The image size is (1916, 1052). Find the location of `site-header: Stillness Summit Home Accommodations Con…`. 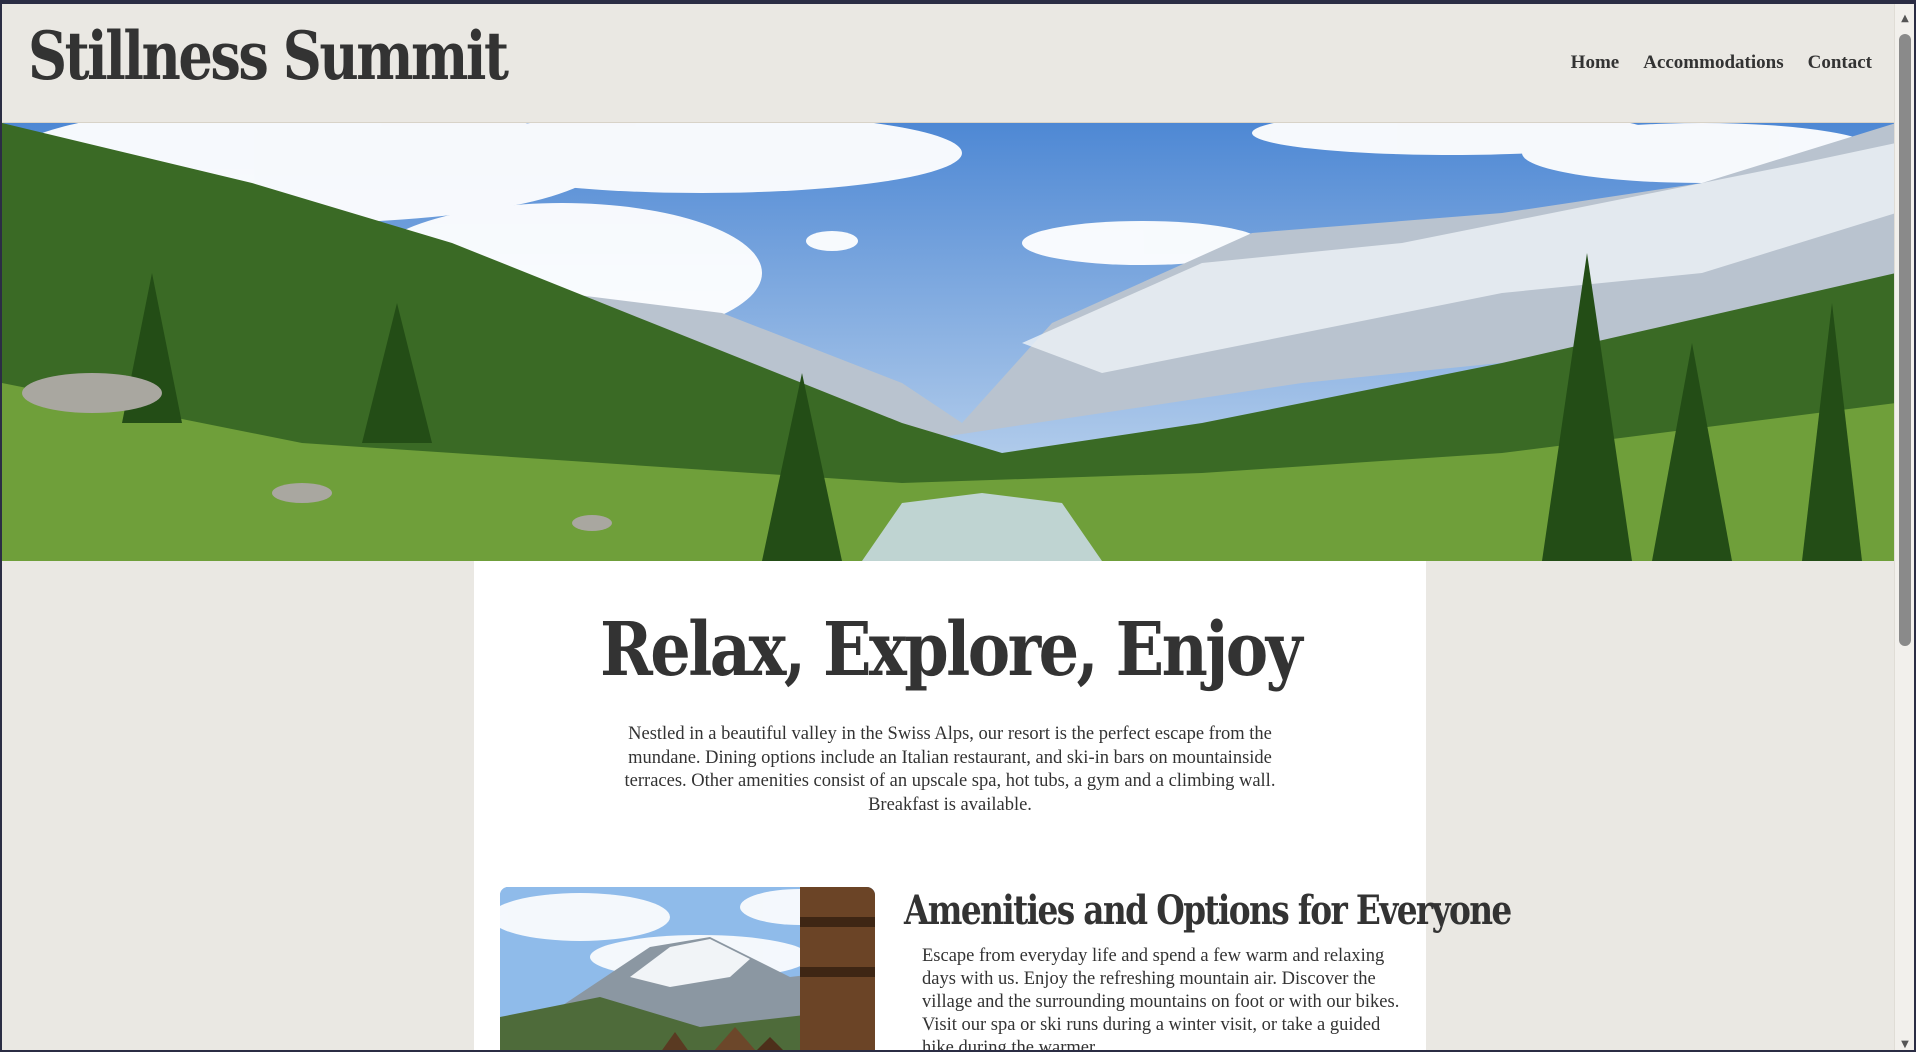

site-header: Stillness Summit Home Accommodations Con… is located at coordinates (949, 63).